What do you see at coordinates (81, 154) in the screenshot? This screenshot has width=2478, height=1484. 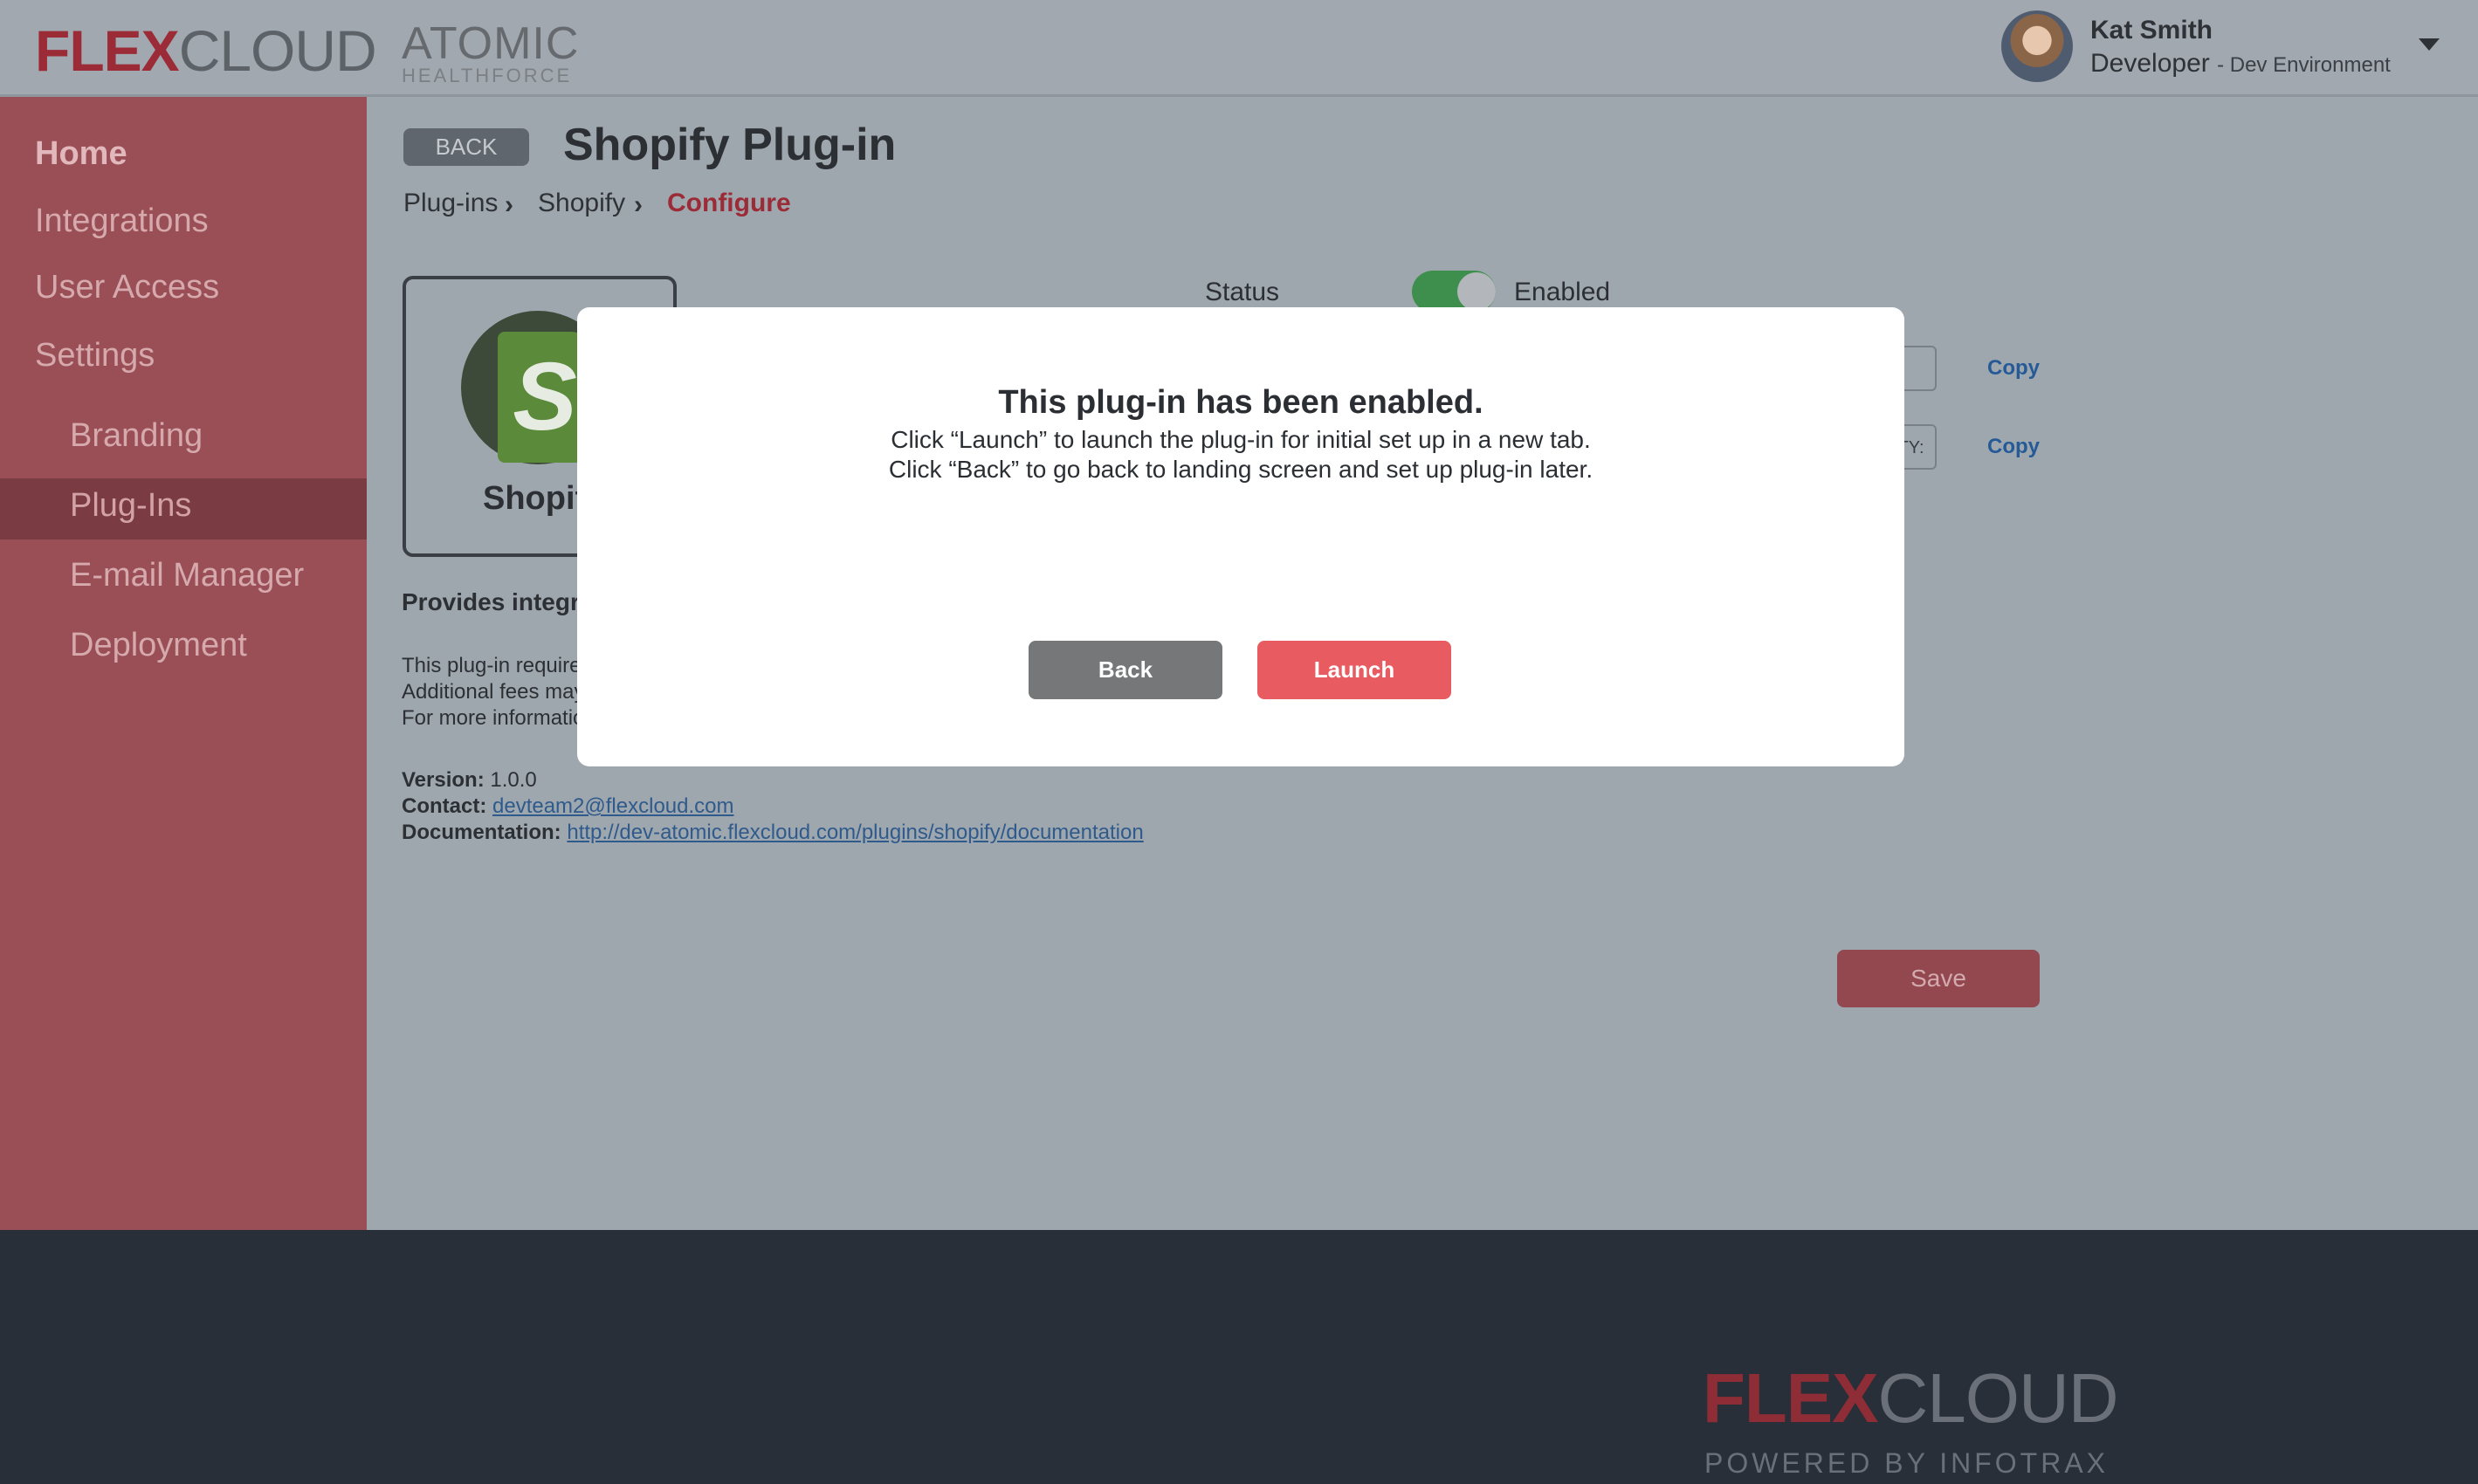 I see `sidebar-item-home: Home` at bounding box center [81, 154].